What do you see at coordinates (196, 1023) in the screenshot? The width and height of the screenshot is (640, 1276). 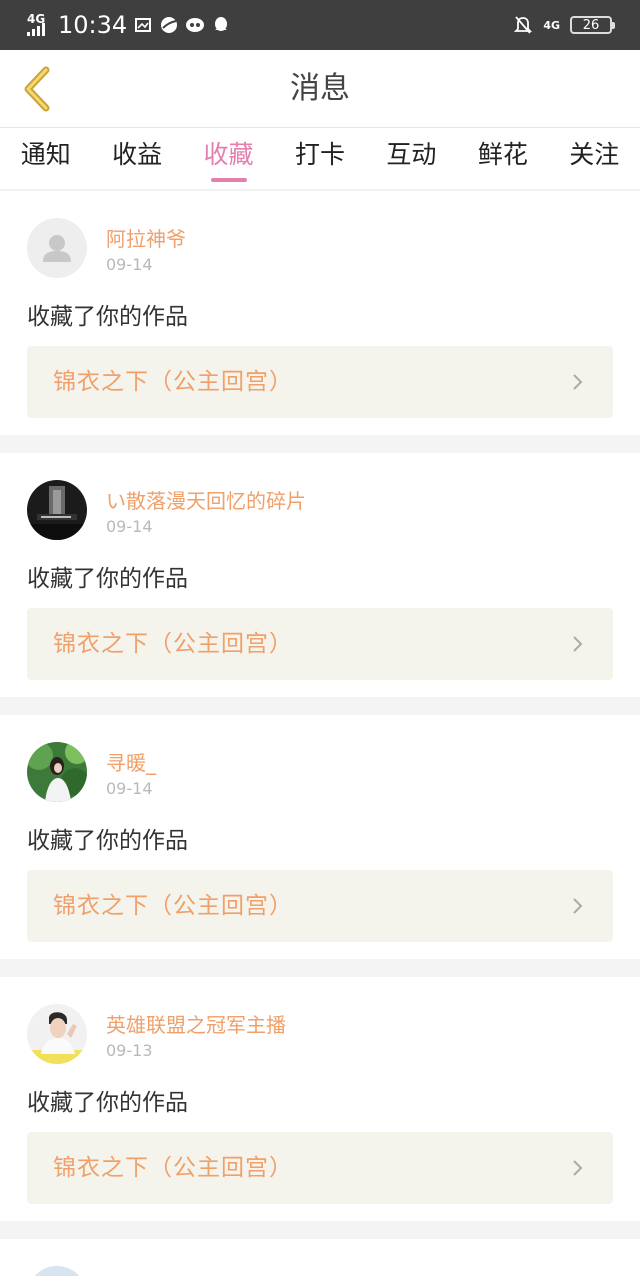 I see `username: 英雄联盟之冠军主播` at bounding box center [196, 1023].